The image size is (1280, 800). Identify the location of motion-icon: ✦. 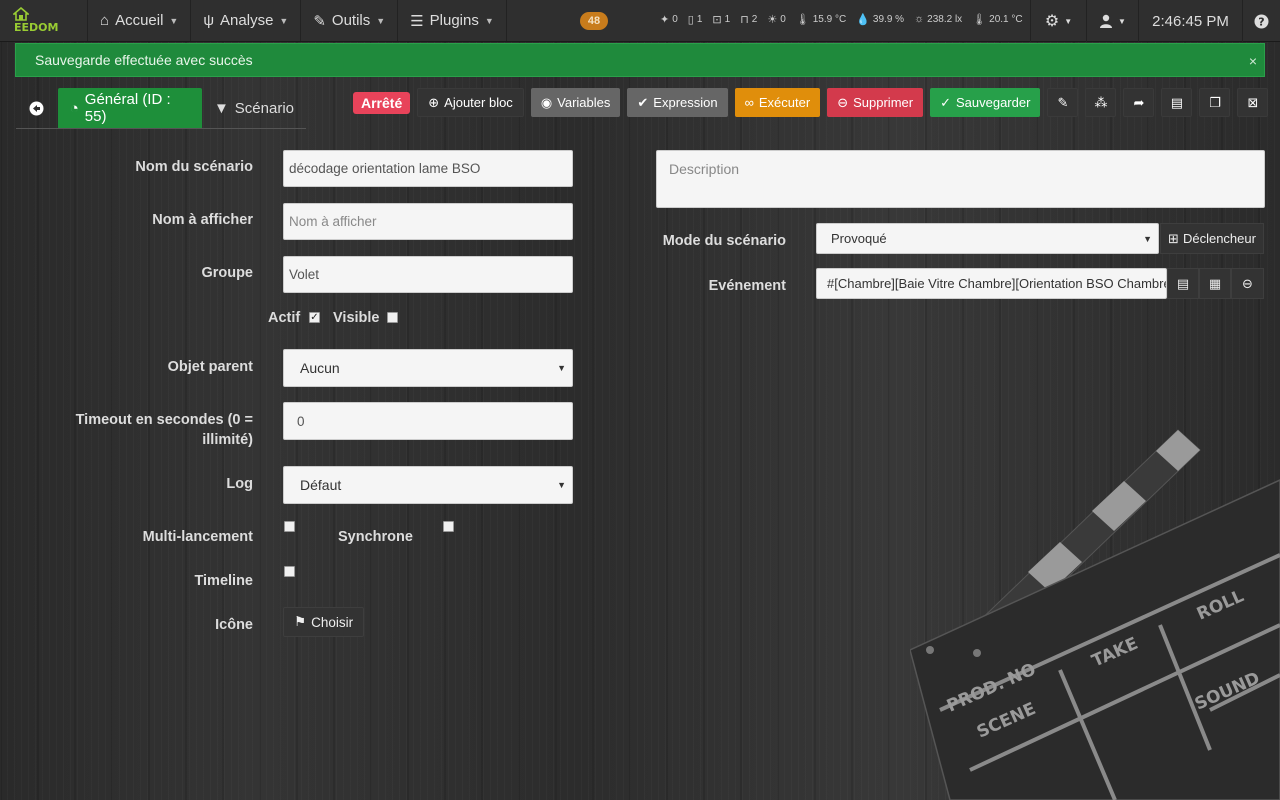
(665, 19).